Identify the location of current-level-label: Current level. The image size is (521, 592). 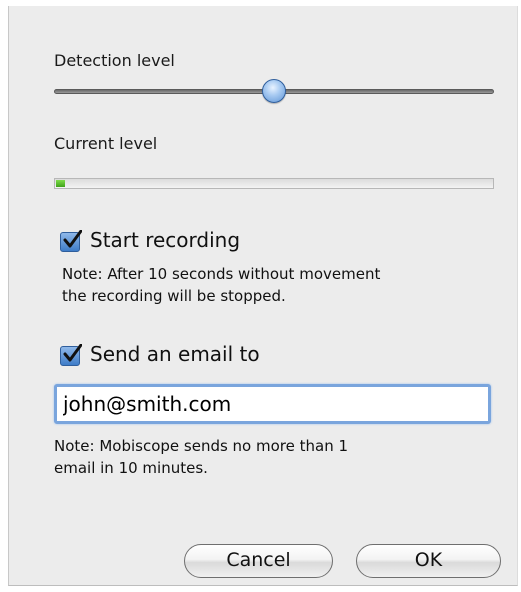
(106, 143).